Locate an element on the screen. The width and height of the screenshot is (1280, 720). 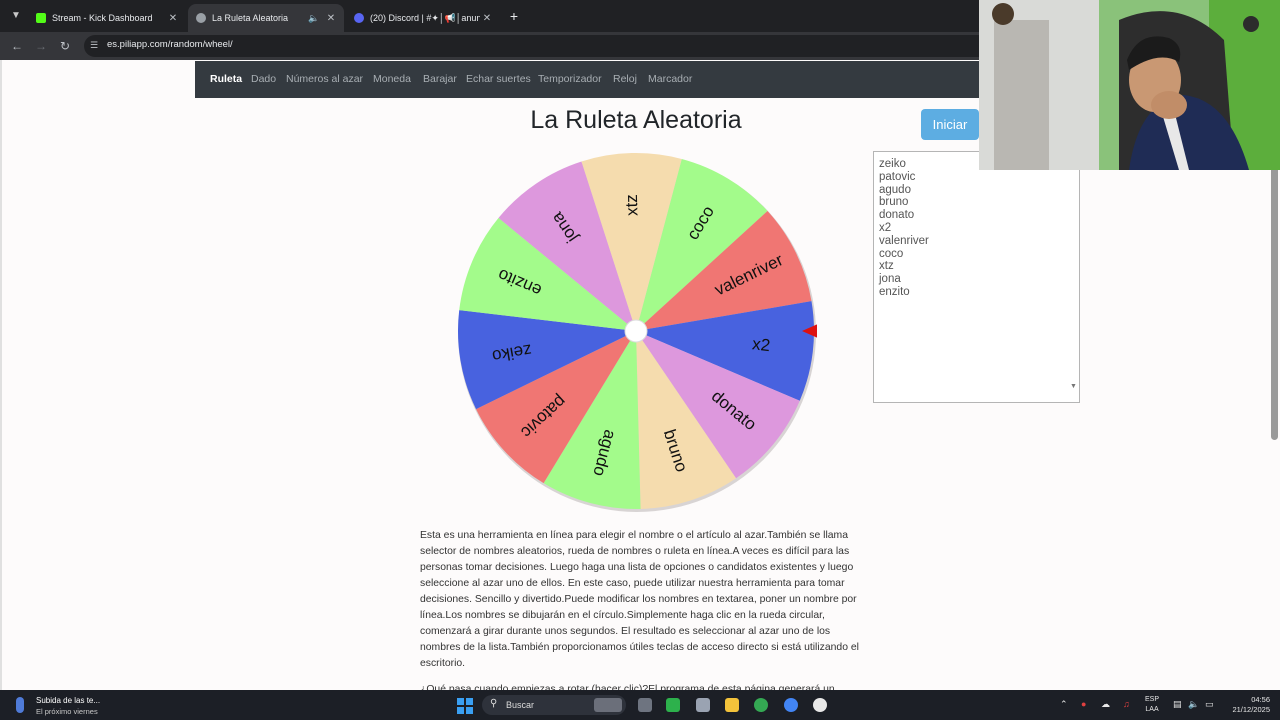
keyboard-layout: LAA is located at coordinates (1152, 709).